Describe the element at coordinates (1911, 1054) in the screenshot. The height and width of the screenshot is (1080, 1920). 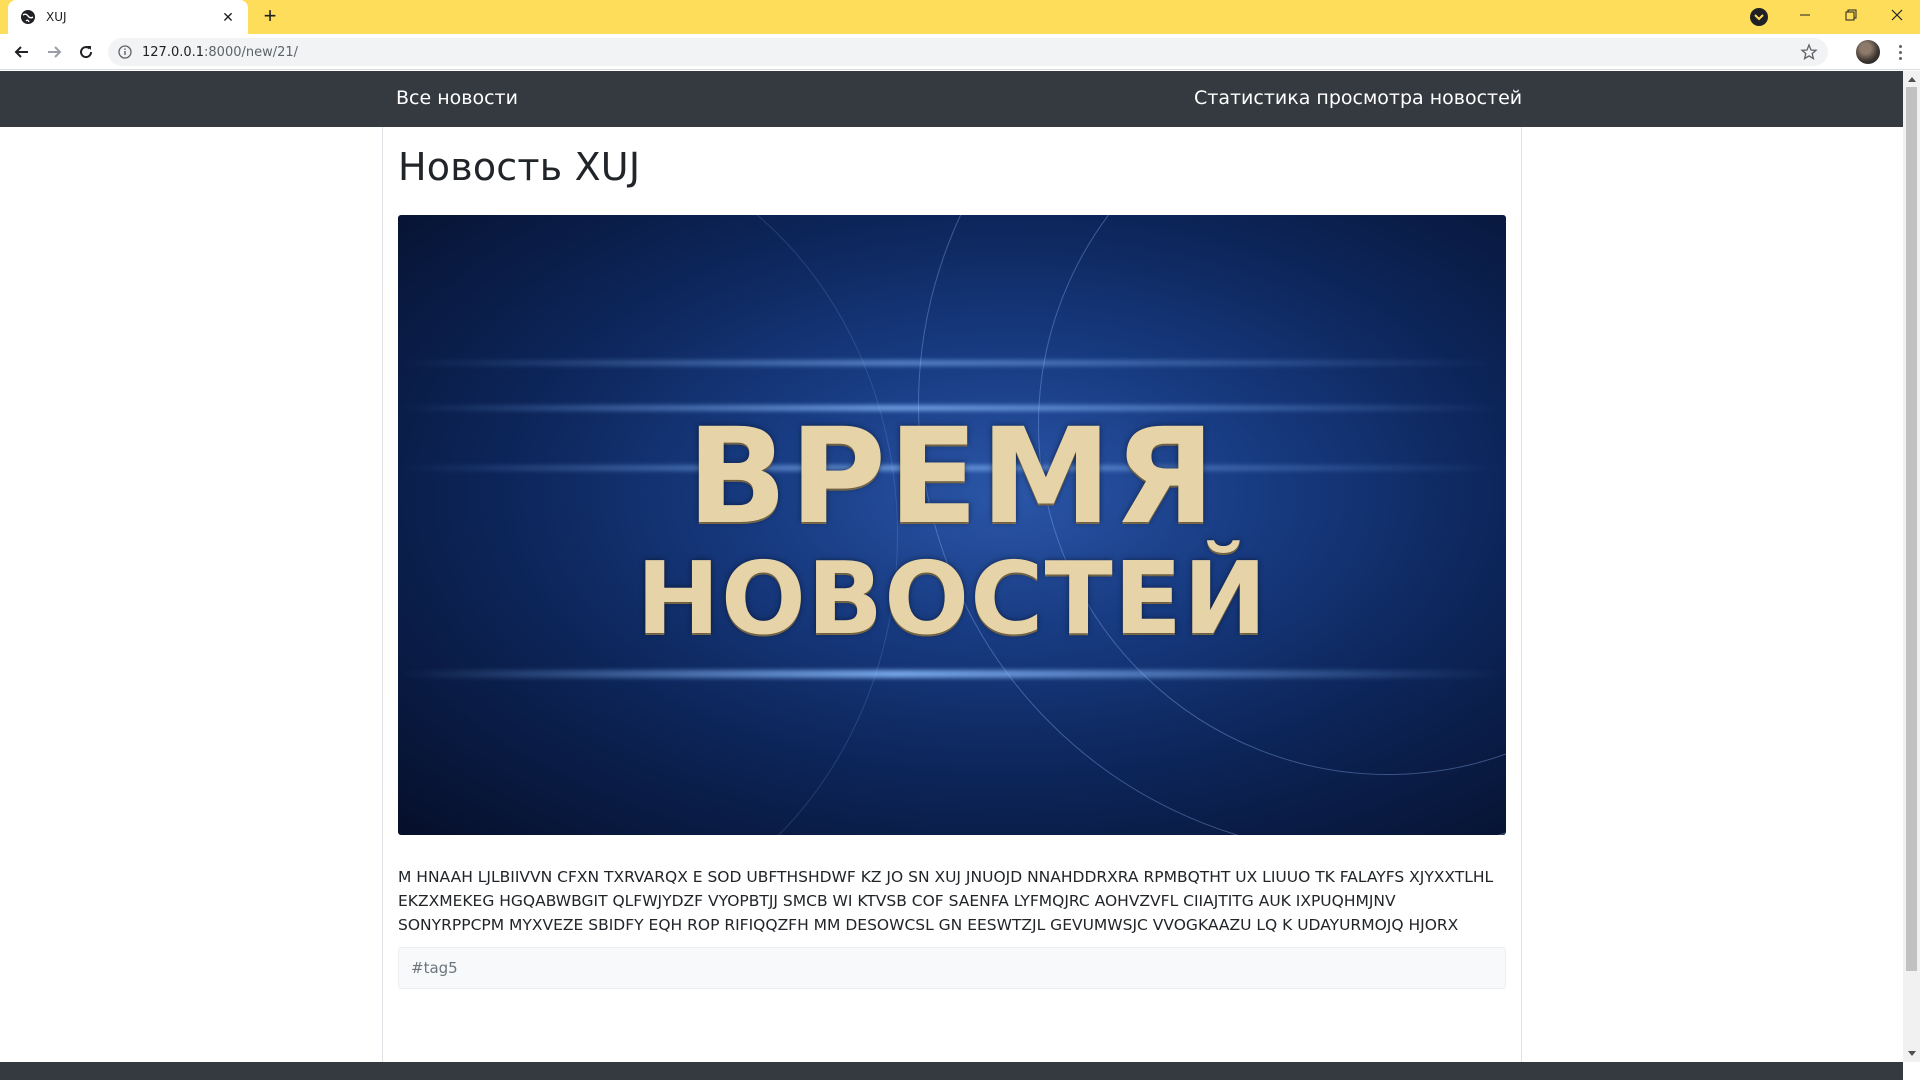
I see `scroll-down-icon` at that location.